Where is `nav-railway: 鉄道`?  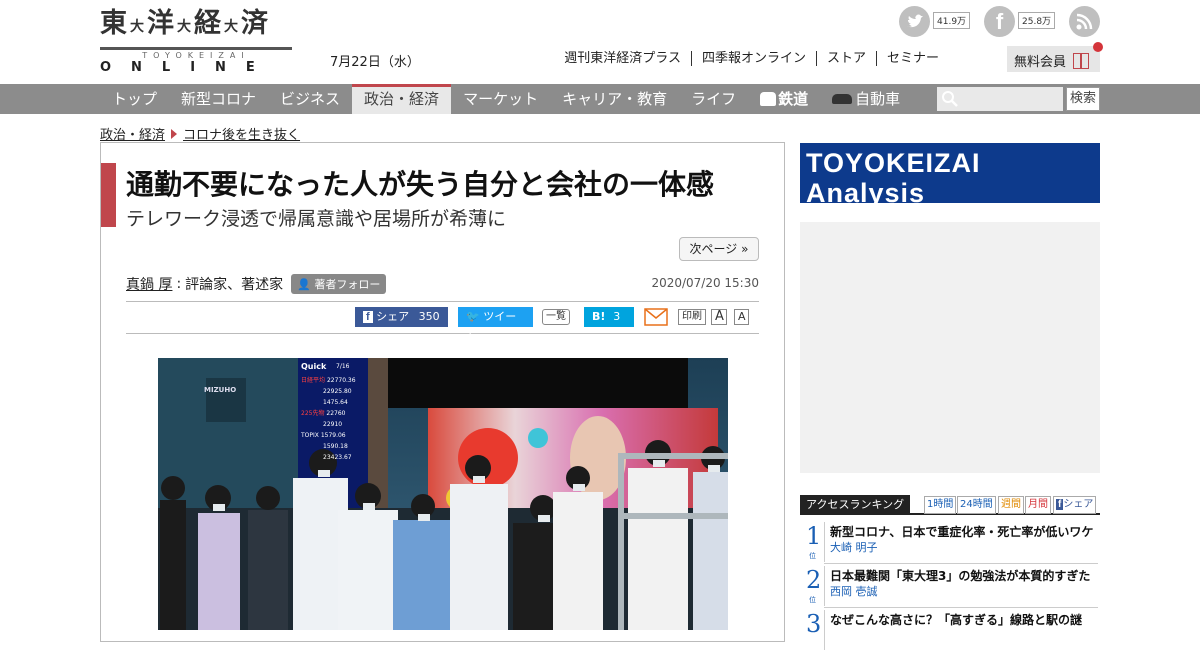 nav-railway: 鉄道 is located at coordinates (784, 99).